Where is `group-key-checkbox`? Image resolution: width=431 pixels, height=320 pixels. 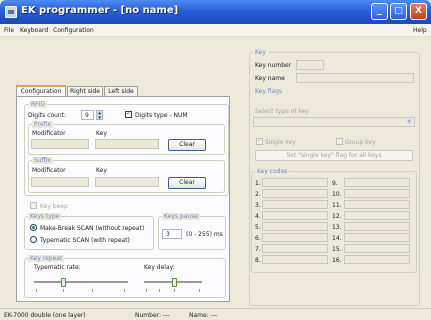 group-key-checkbox is located at coordinates (339, 141).